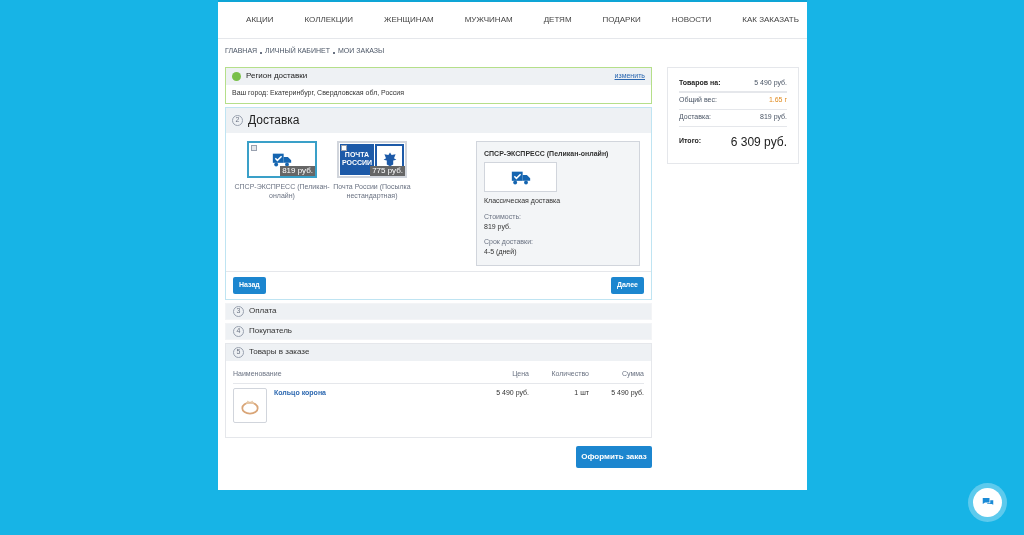  What do you see at coordinates (557, 20) in the screenshot?
I see `nav-link: ДЕТЯМ` at bounding box center [557, 20].